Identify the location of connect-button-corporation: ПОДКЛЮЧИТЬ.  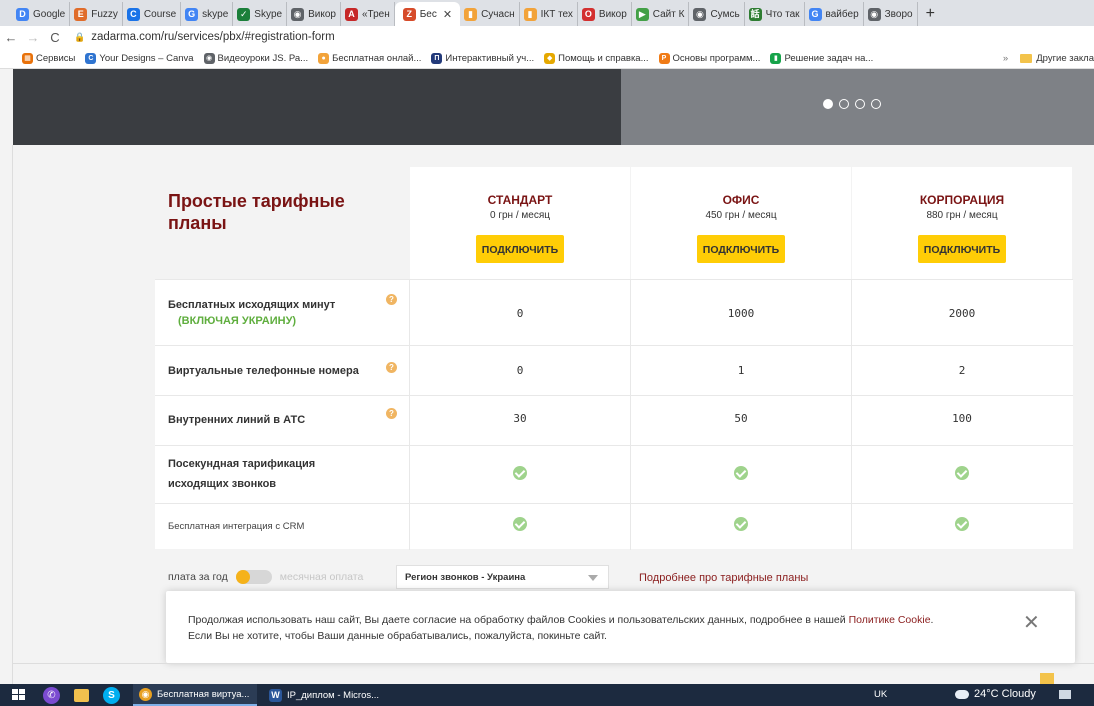
(962, 249).